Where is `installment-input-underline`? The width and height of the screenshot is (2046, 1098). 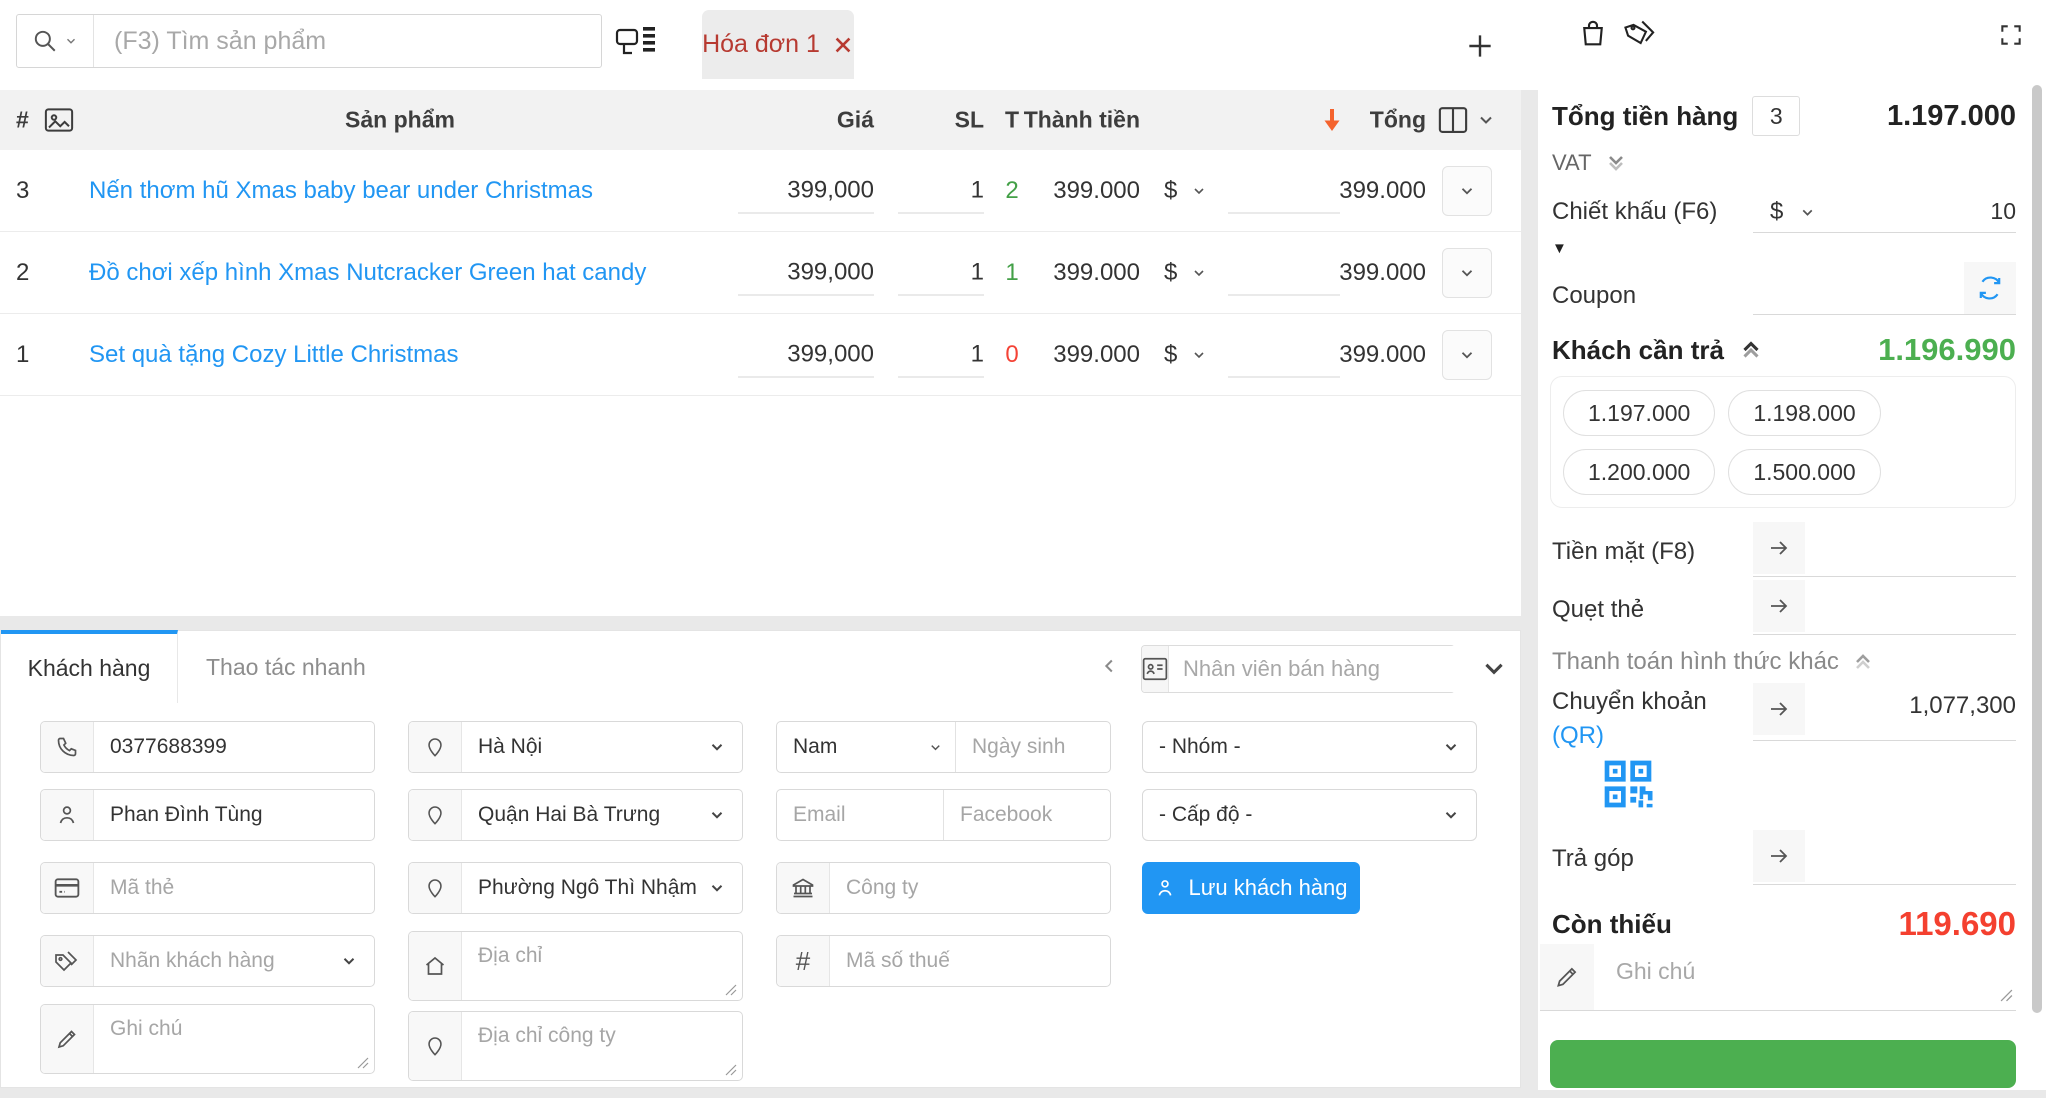
installment-input-underline is located at coordinates (1884, 884).